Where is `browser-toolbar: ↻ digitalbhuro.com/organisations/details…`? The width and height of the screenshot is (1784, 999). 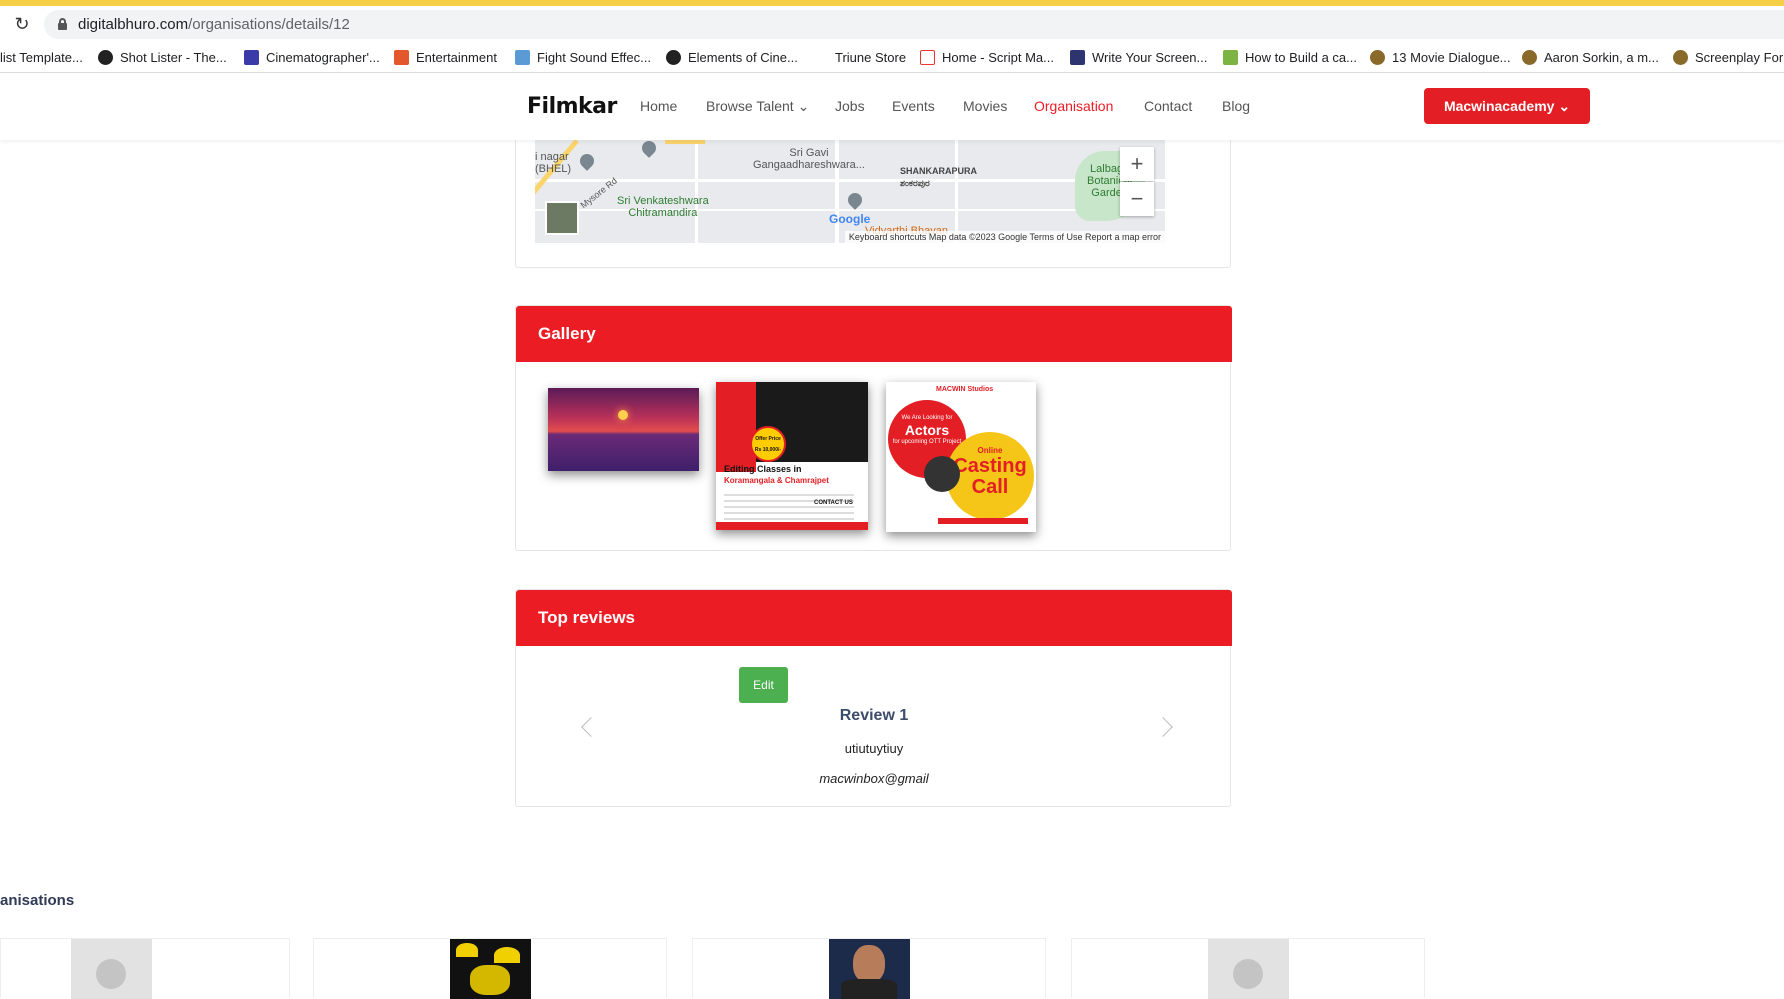
browser-toolbar: ↻ digitalbhuro.com/organisations/details… is located at coordinates (892, 24).